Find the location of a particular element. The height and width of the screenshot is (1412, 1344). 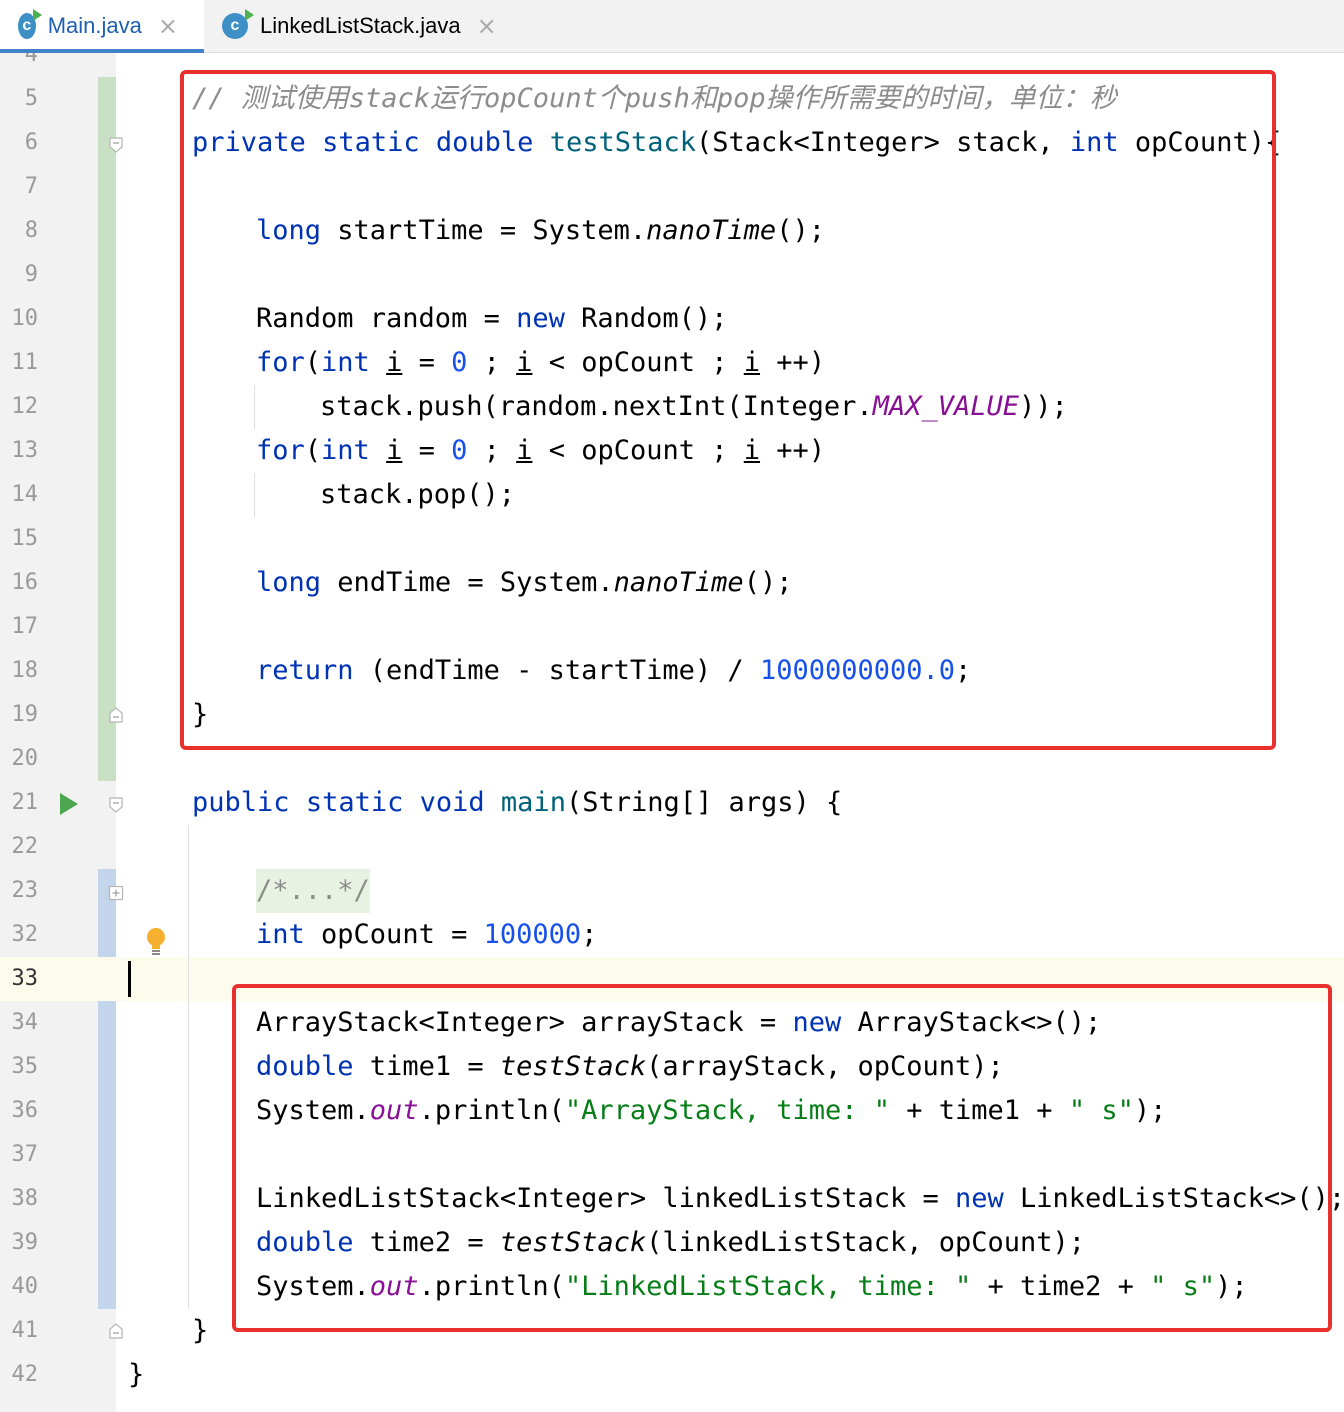

code-line: 32 int opCount = 100000; is located at coordinates (304, 934).